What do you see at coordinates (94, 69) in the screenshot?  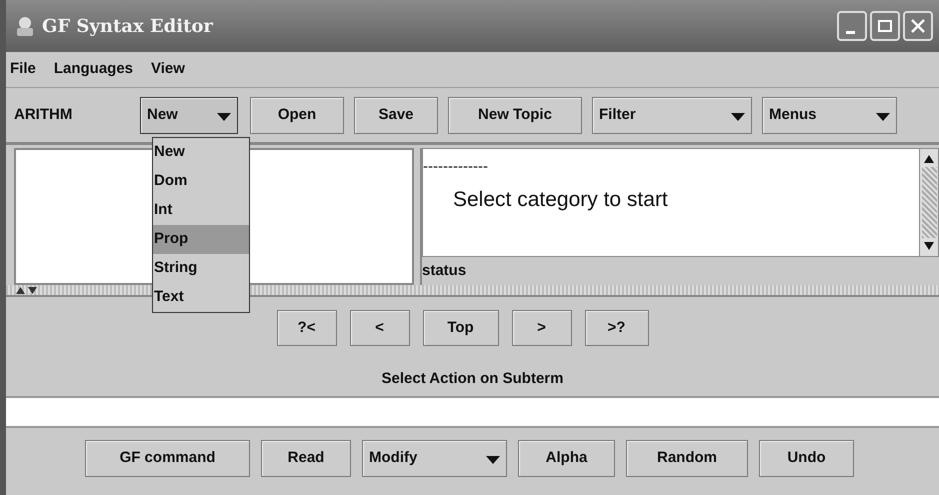 I see `menu-item: Languages` at bounding box center [94, 69].